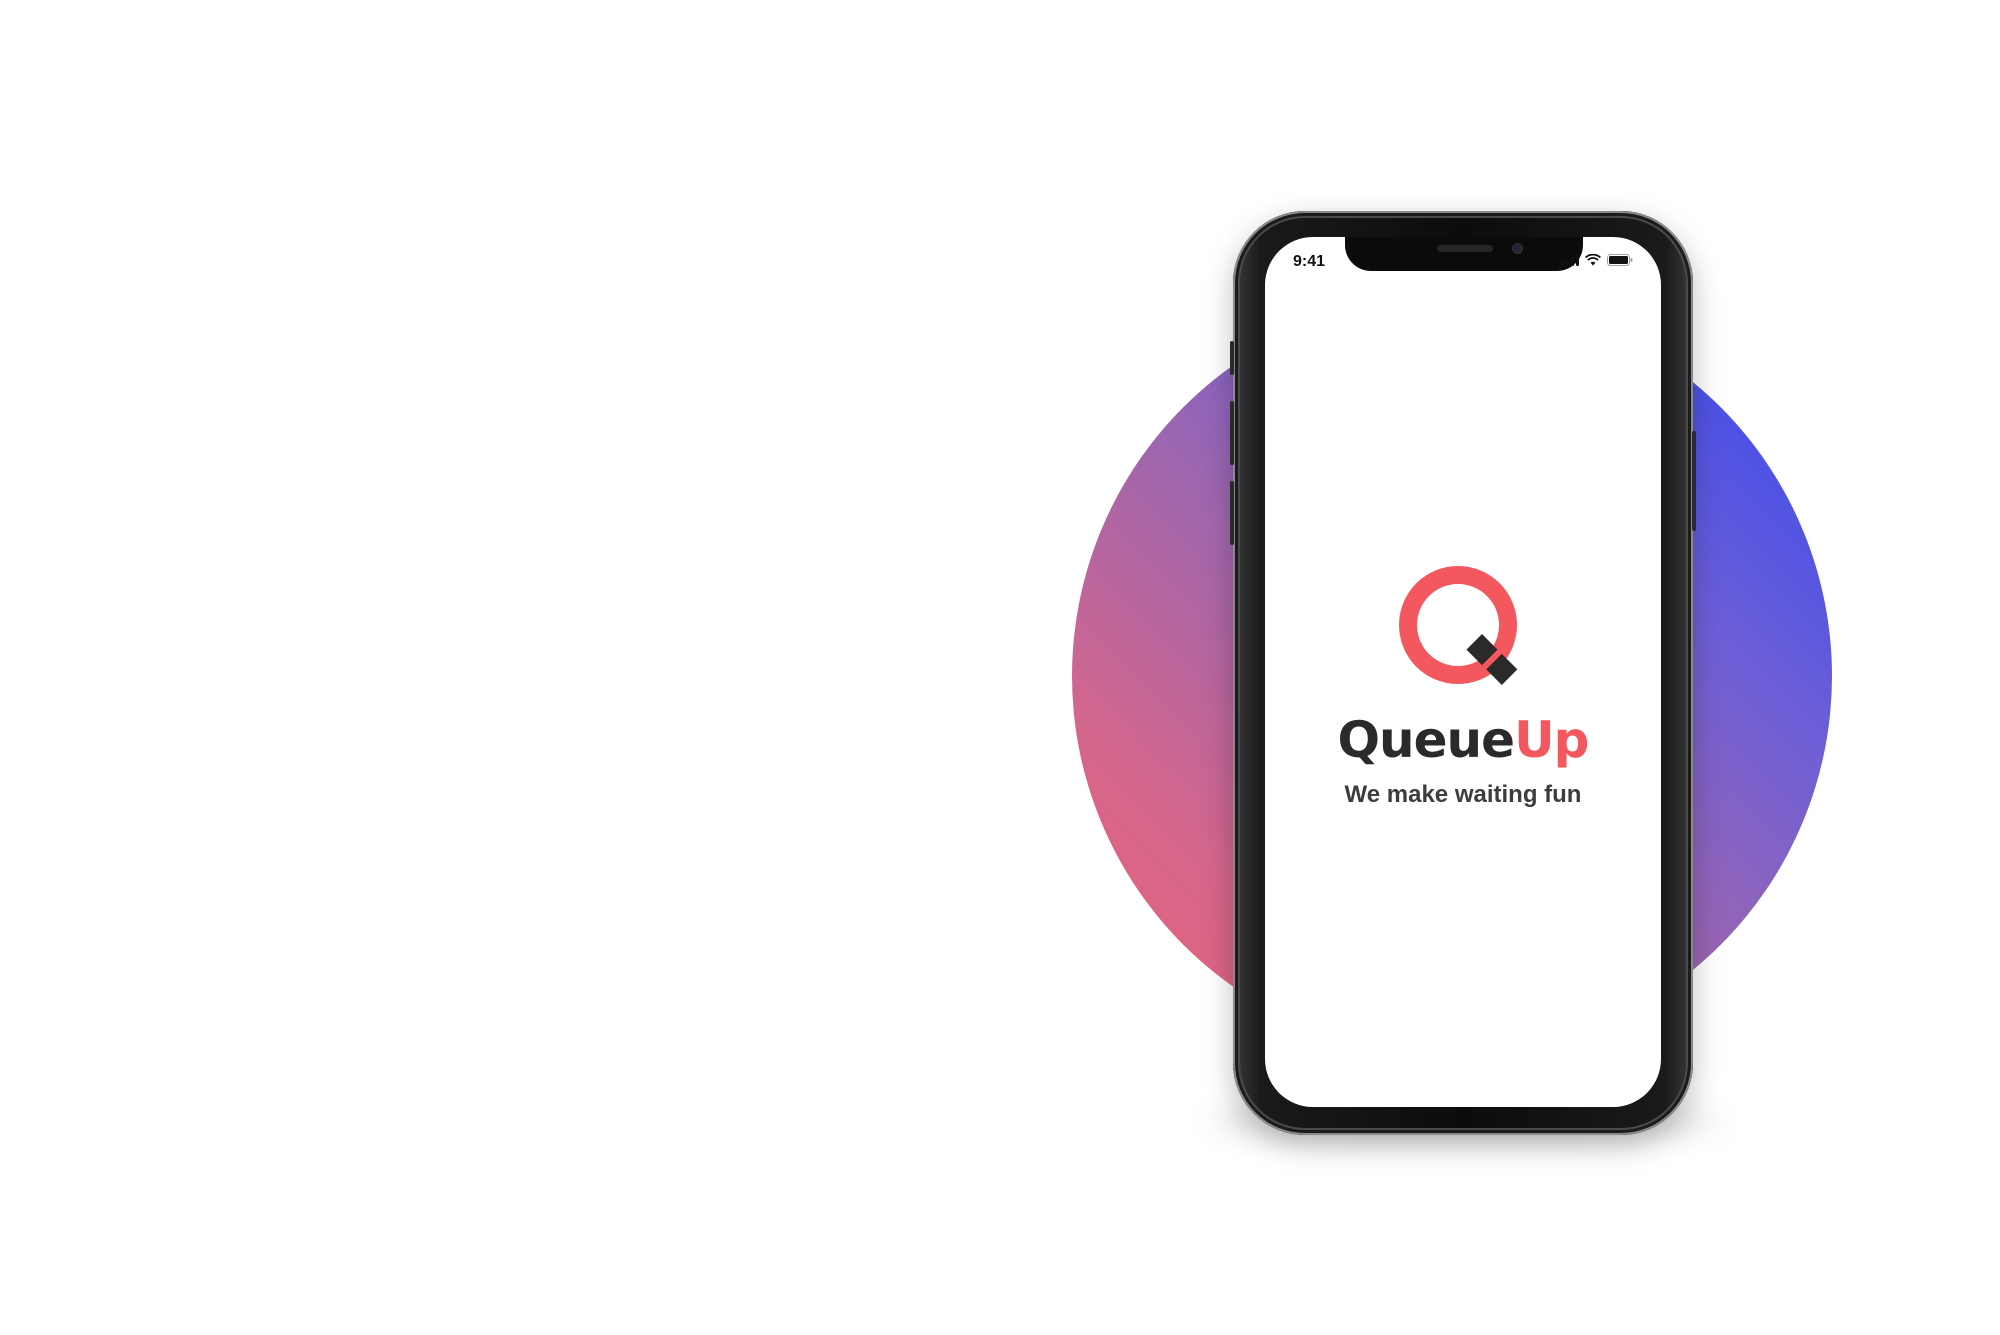 This screenshot has height=1335, width=2000. Describe the element at coordinates (1517, 248) in the screenshot. I see `front-camera` at that location.